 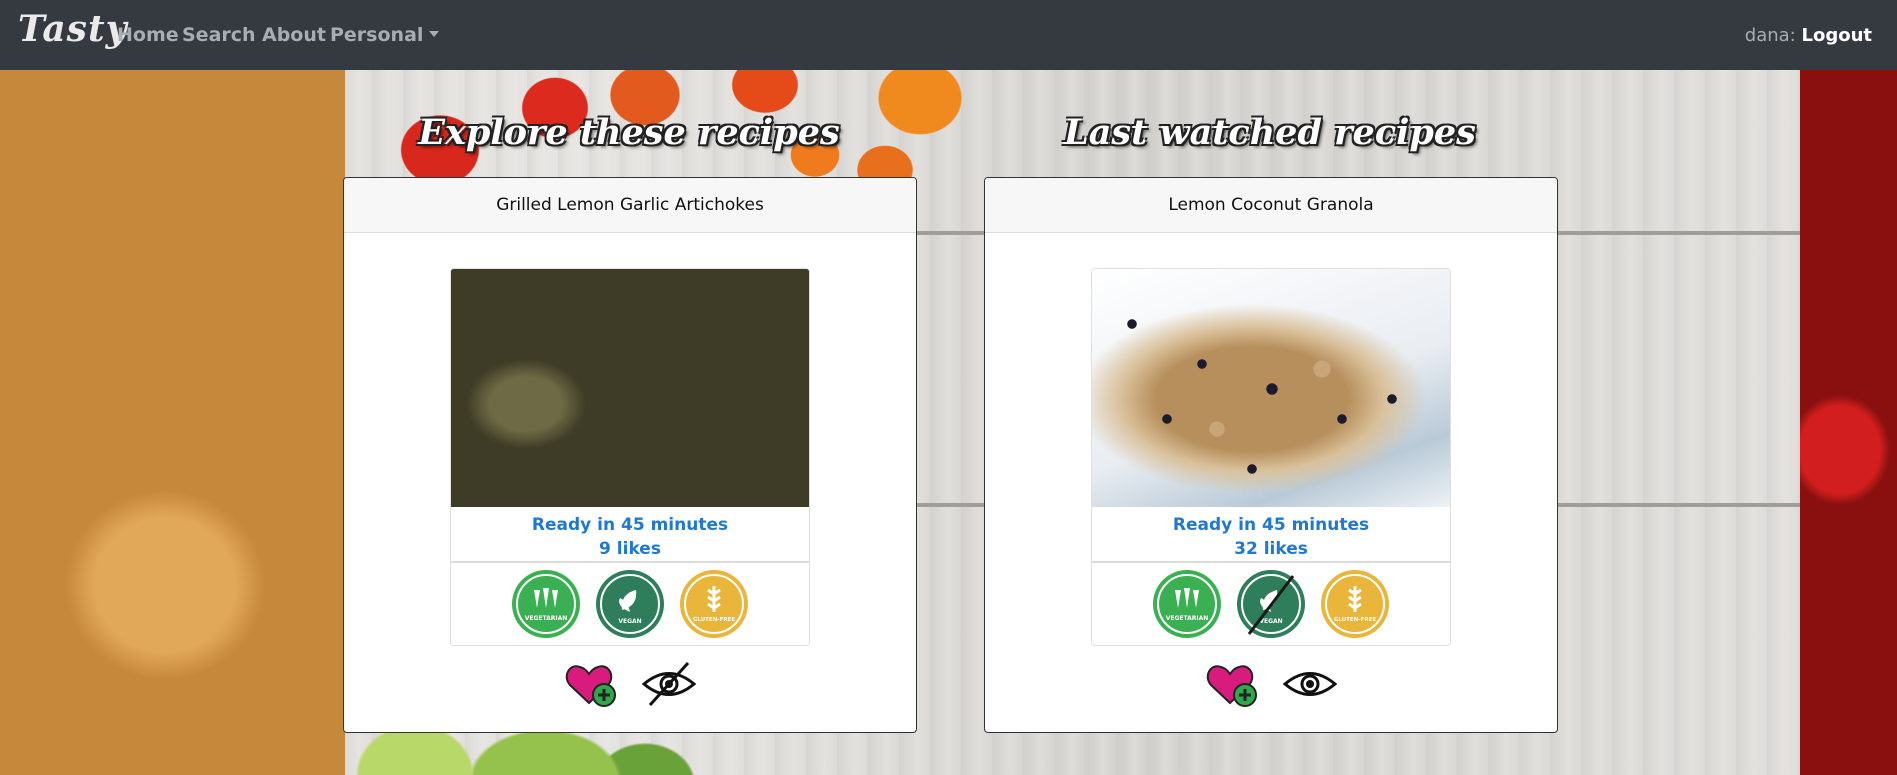 I want to click on nav-home: Home, so click(x=148, y=35).